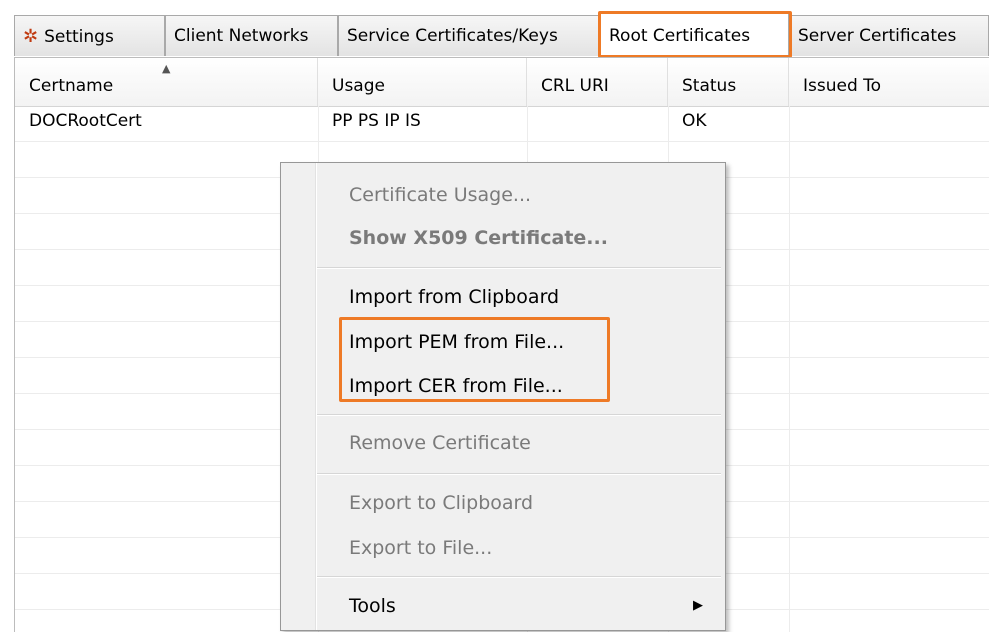  What do you see at coordinates (889, 35) in the screenshot?
I see `tab-server-certificates: Server Certificates` at bounding box center [889, 35].